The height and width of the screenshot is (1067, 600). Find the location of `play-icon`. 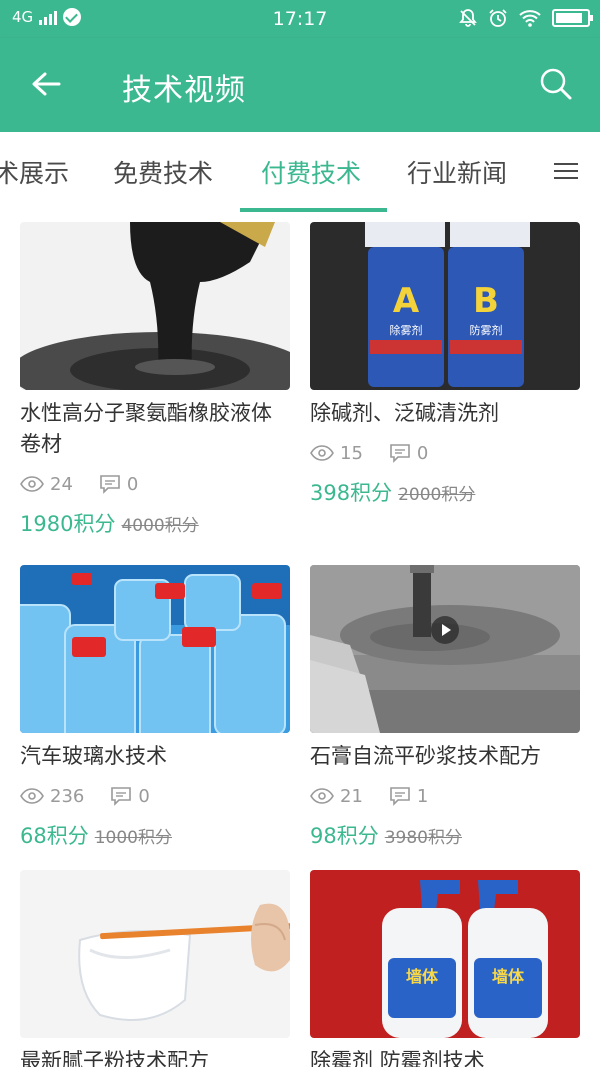

play-icon is located at coordinates (445, 630).